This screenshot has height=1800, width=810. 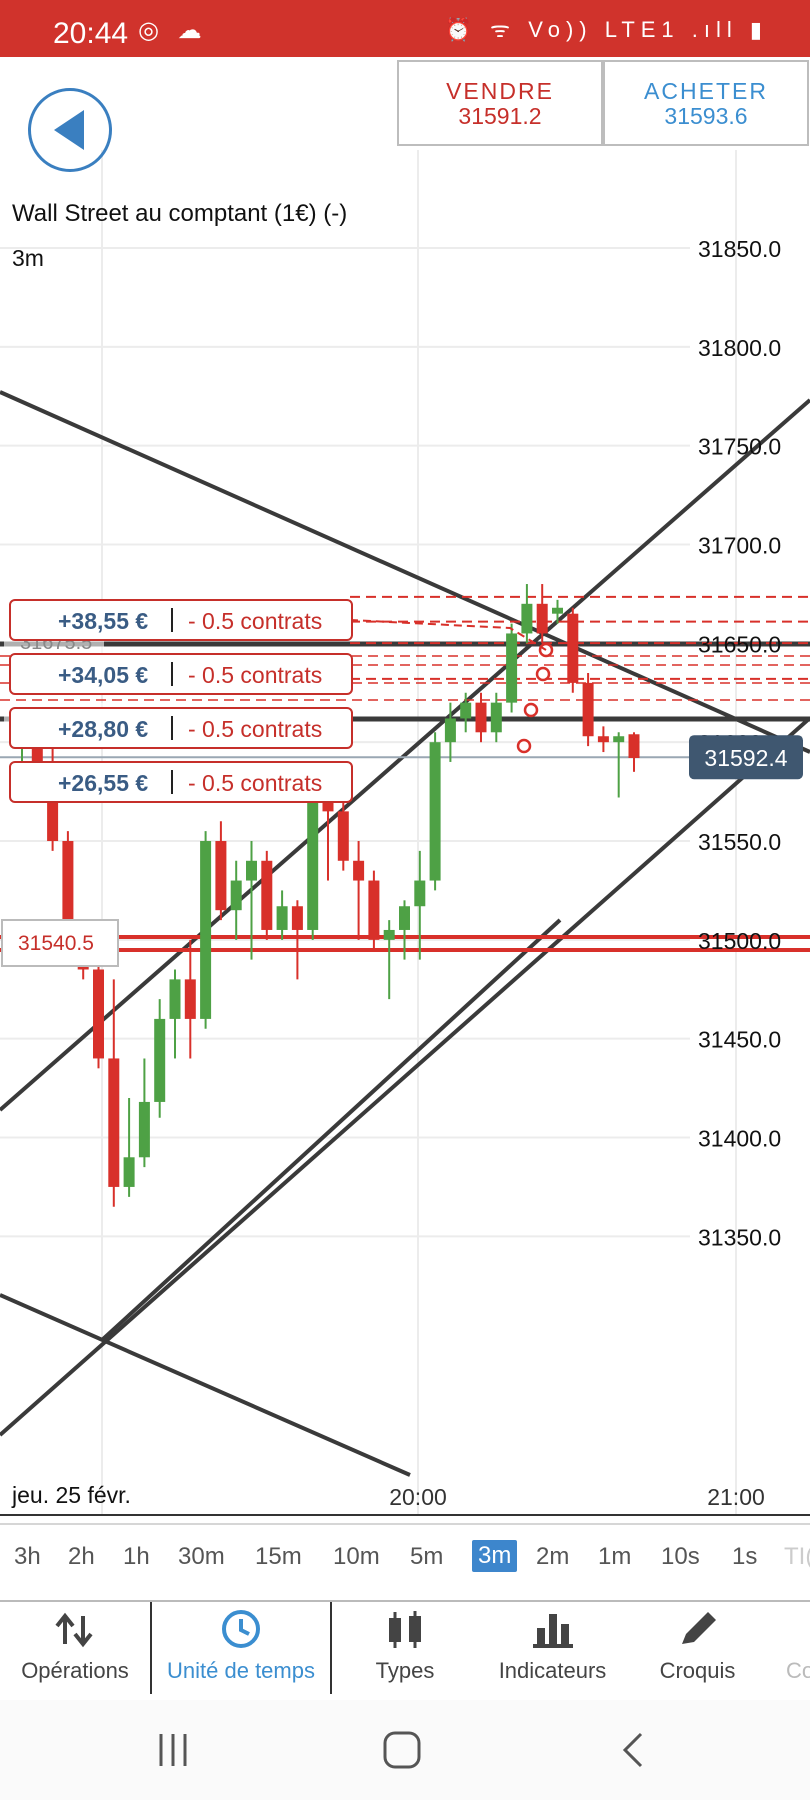 What do you see at coordinates (614, 1557) in the screenshot?
I see `timeframe-option-1m: 1m` at bounding box center [614, 1557].